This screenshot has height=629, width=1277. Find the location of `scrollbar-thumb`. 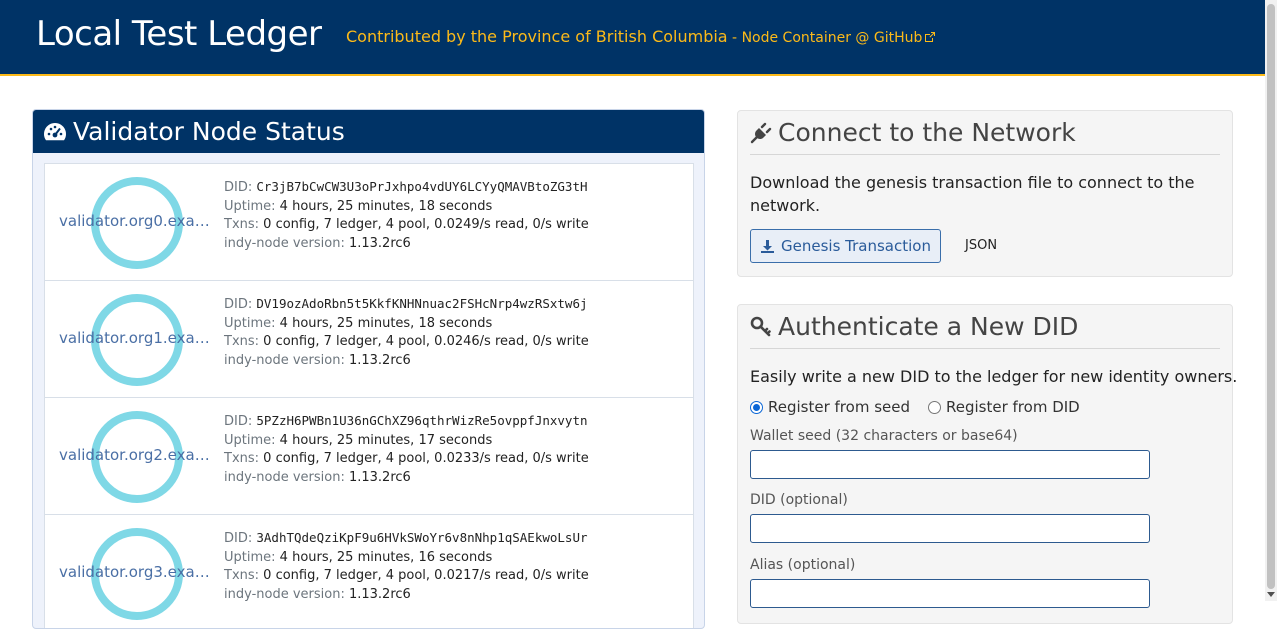

scrollbar-thumb is located at coordinates (1271, 296).